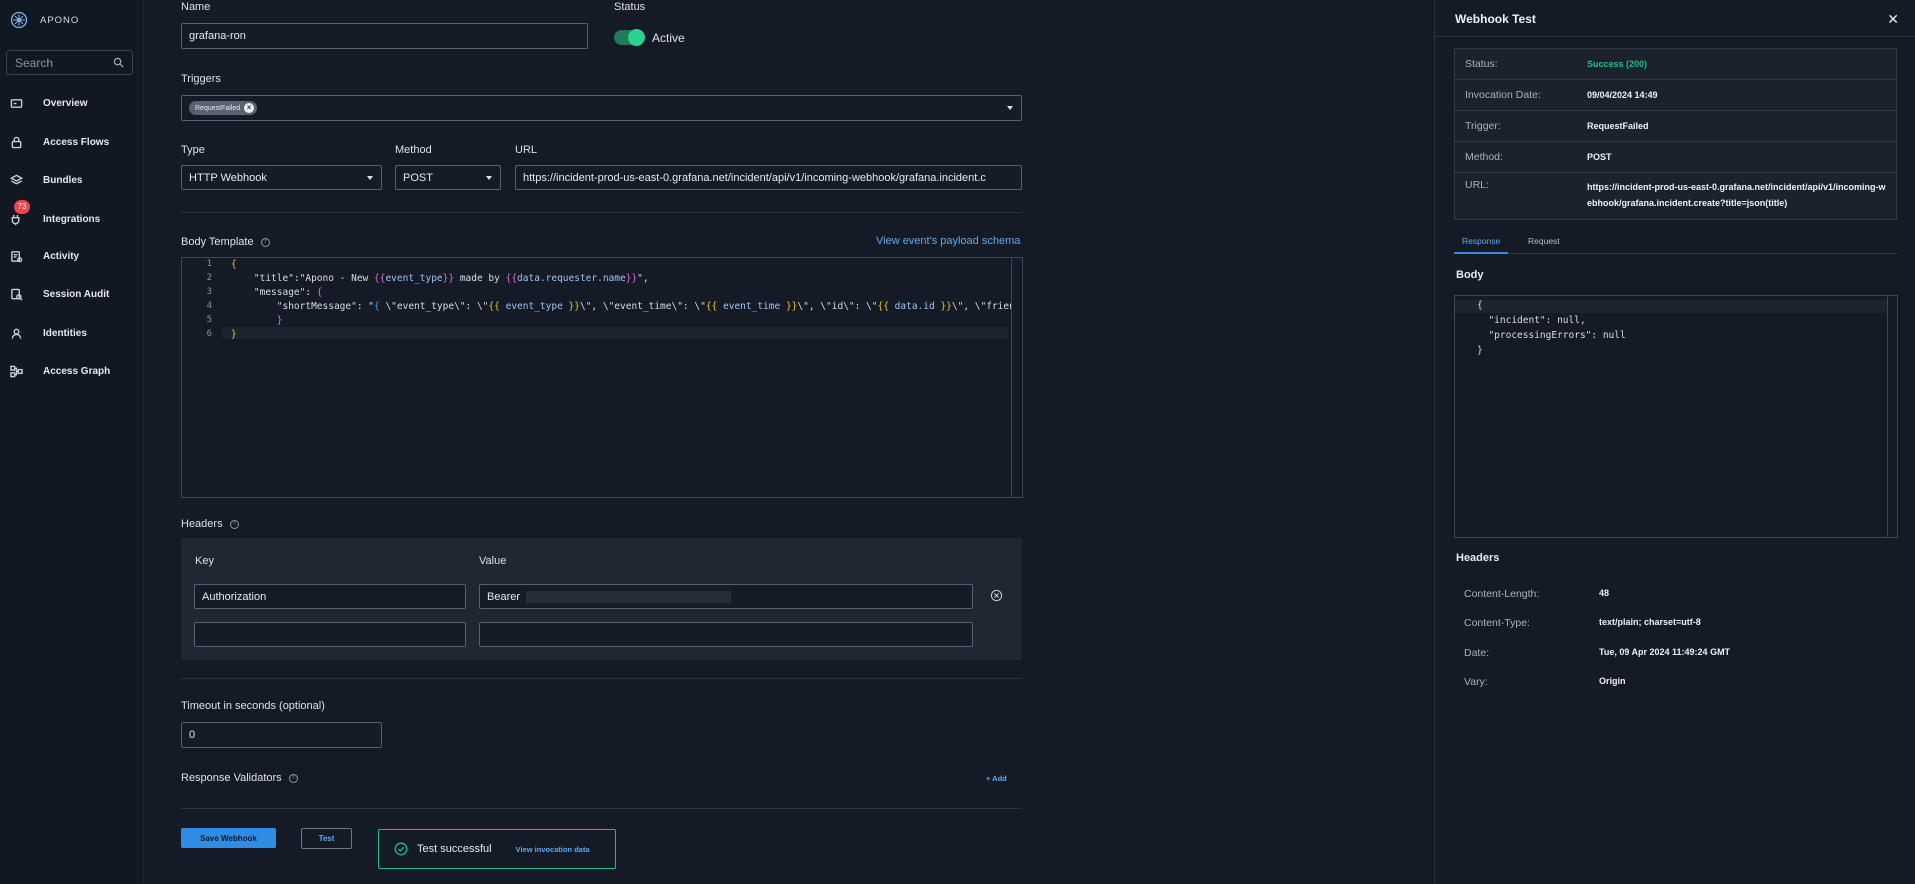 This screenshot has width=1915, height=884. Describe the element at coordinates (1484, 157) in the screenshot. I see `method-key: Method:` at that location.